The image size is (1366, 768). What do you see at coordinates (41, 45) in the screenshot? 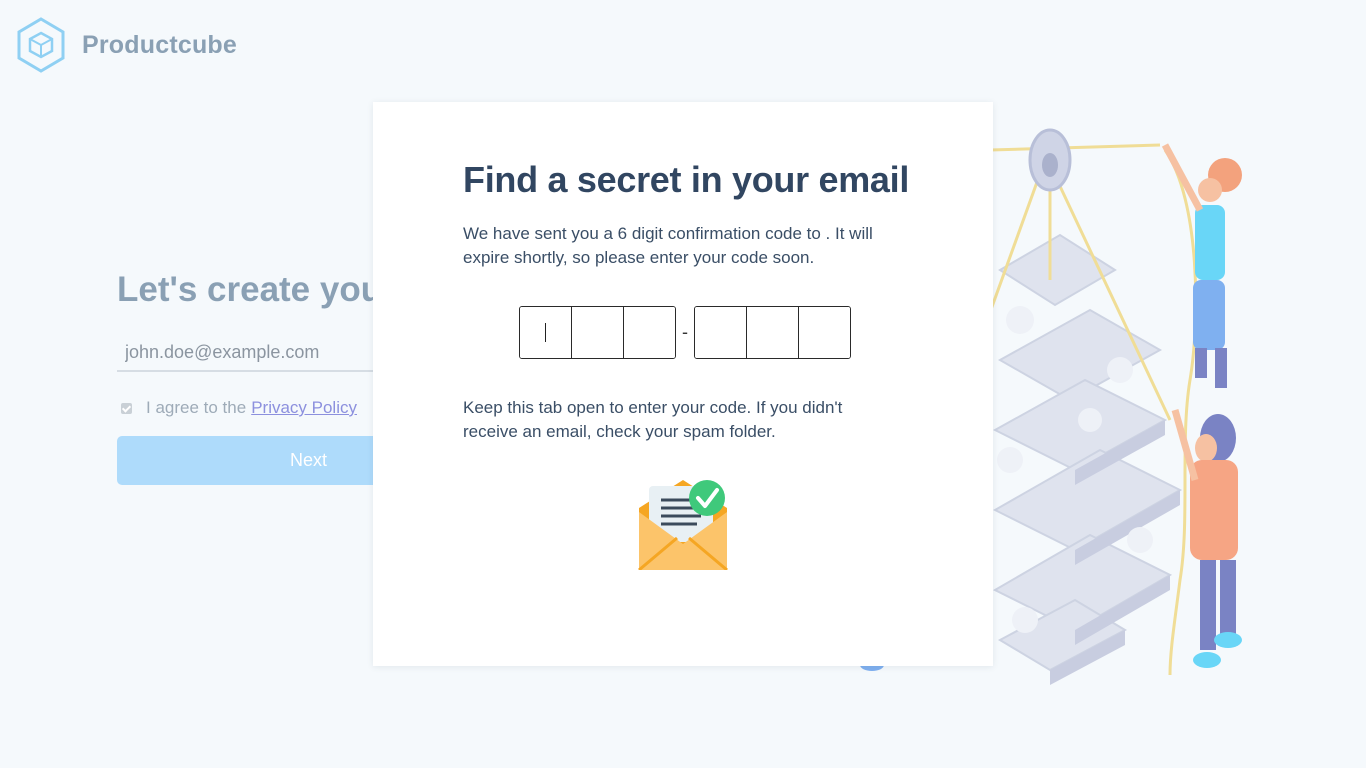
I see `hexagon-cube-icon` at bounding box center [41, 45].